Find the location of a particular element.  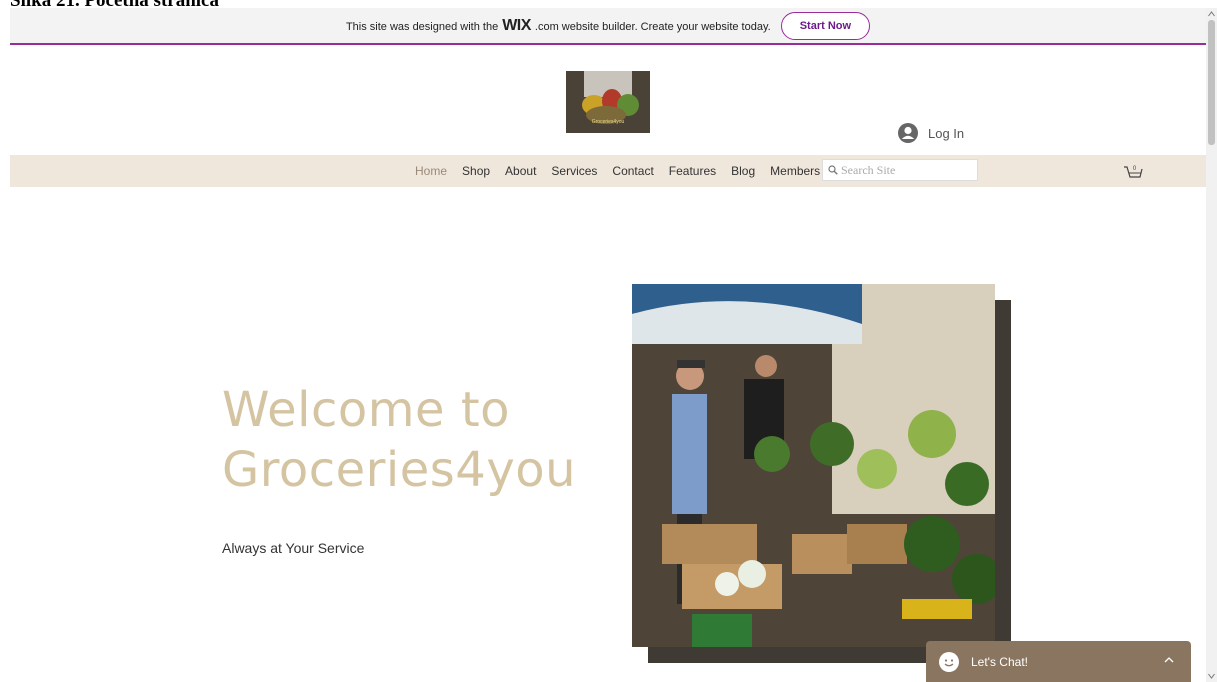

chat-smiley-icon is located at coordinates (949, 661).